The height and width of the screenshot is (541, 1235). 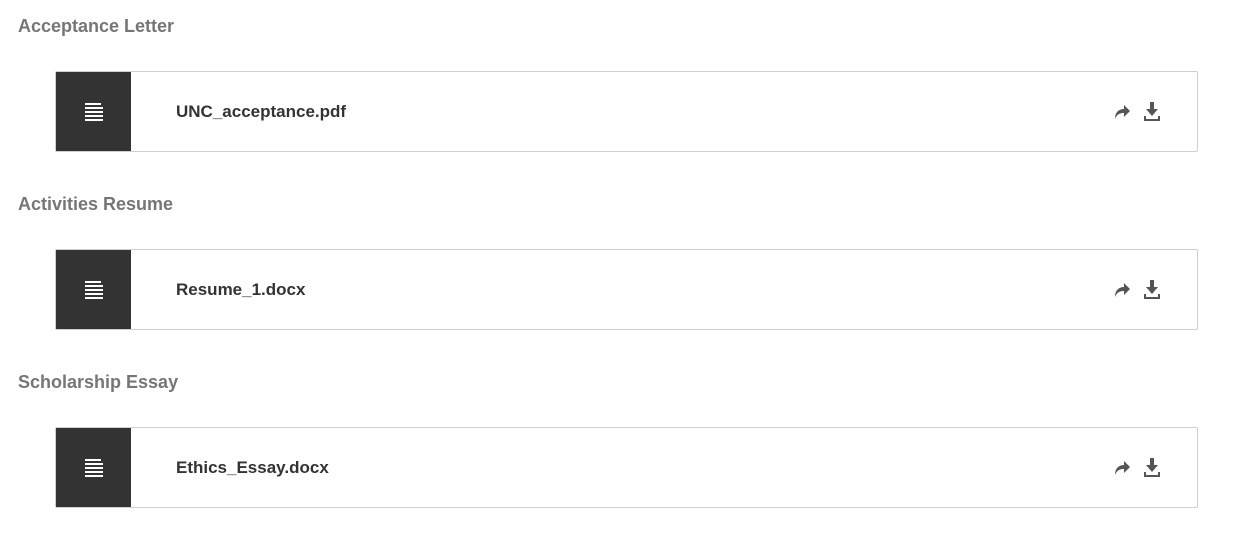 What do you see at coordinates (626, 111) in the screenshot?
I see `file-card: UNC_acceptance.pdf` at bounding box center [626, 111].